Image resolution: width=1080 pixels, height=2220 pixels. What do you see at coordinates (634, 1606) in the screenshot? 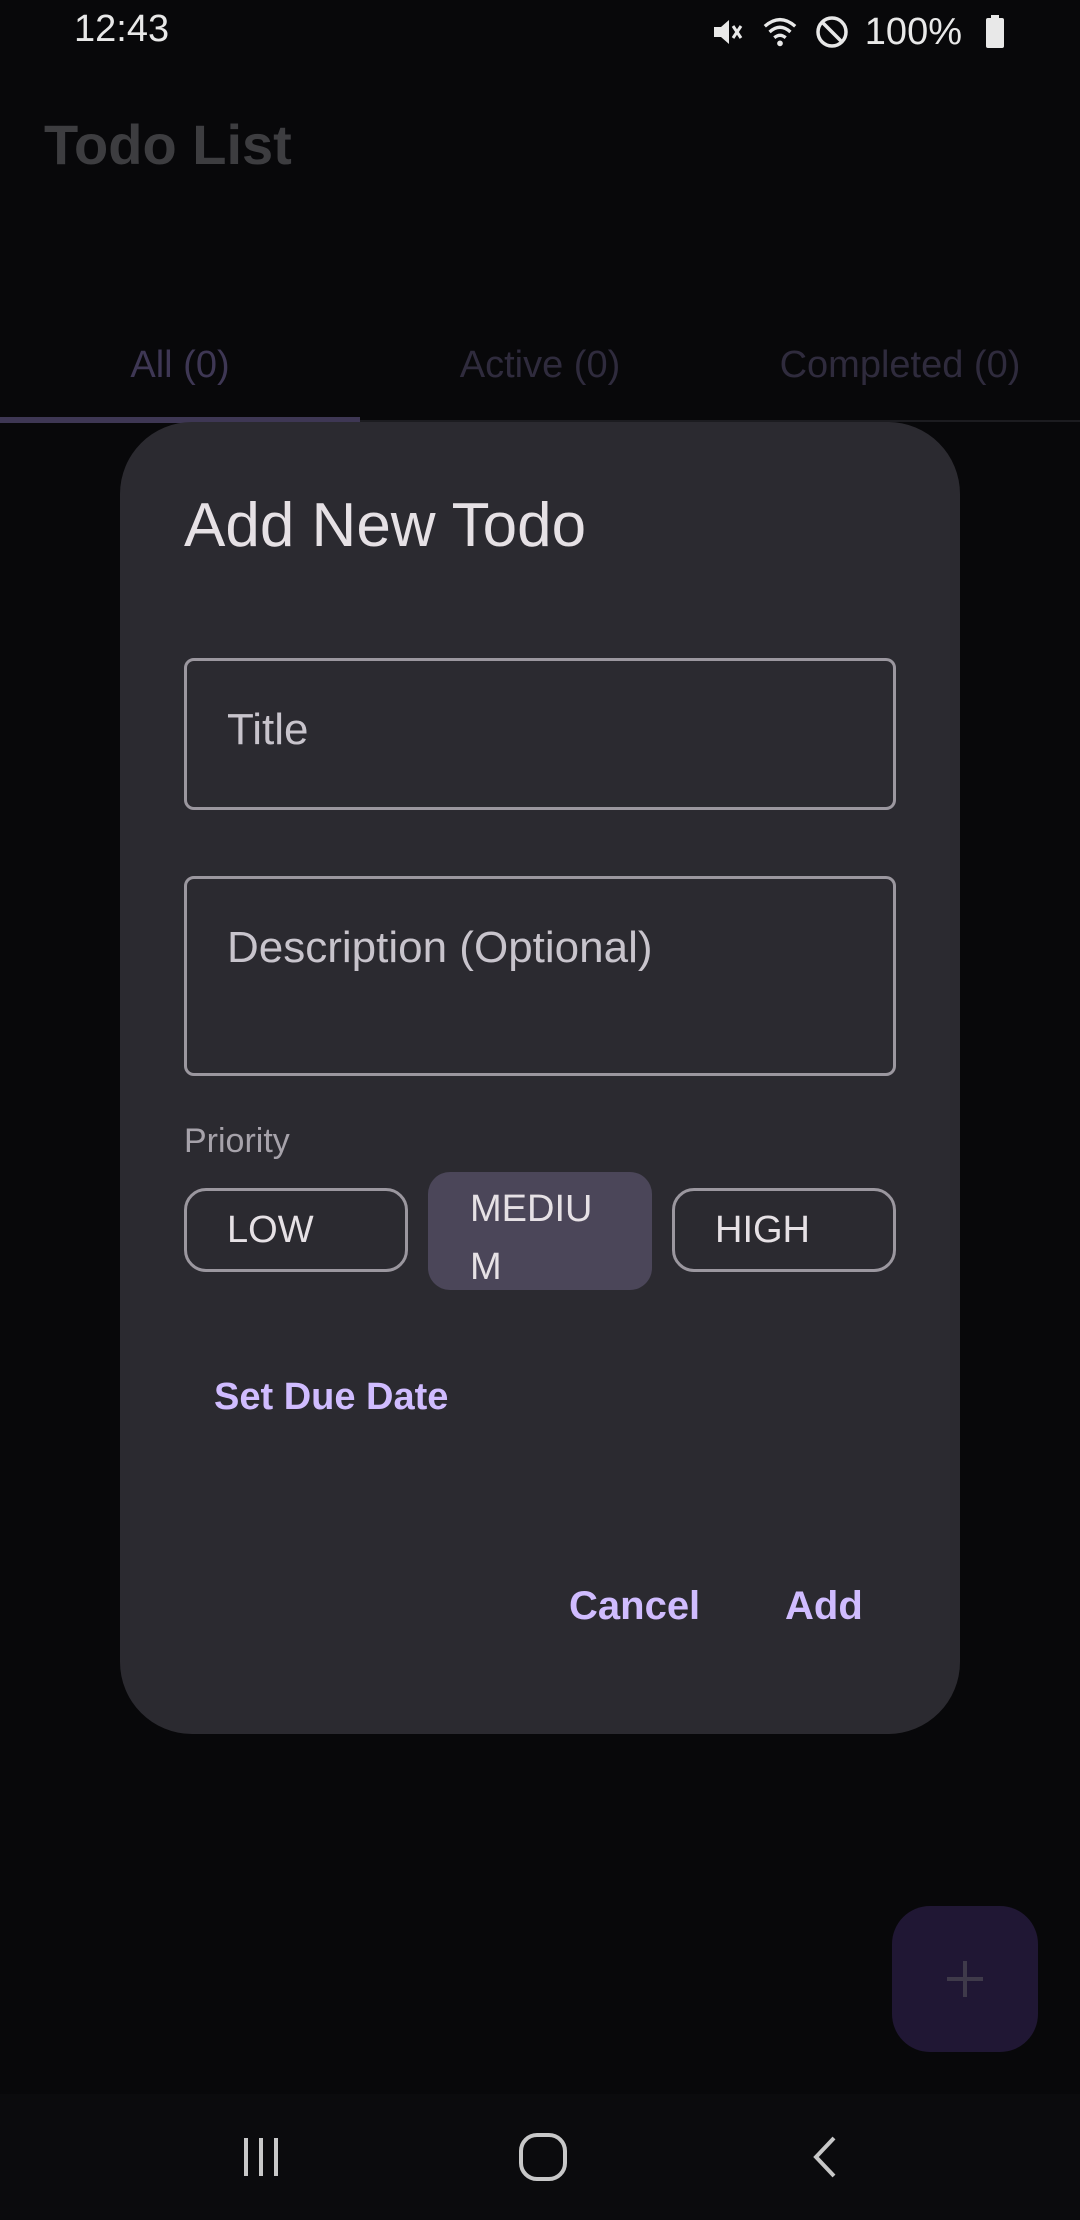
I see `cancel-button: Cancel` at bounding box center [634, 1606].